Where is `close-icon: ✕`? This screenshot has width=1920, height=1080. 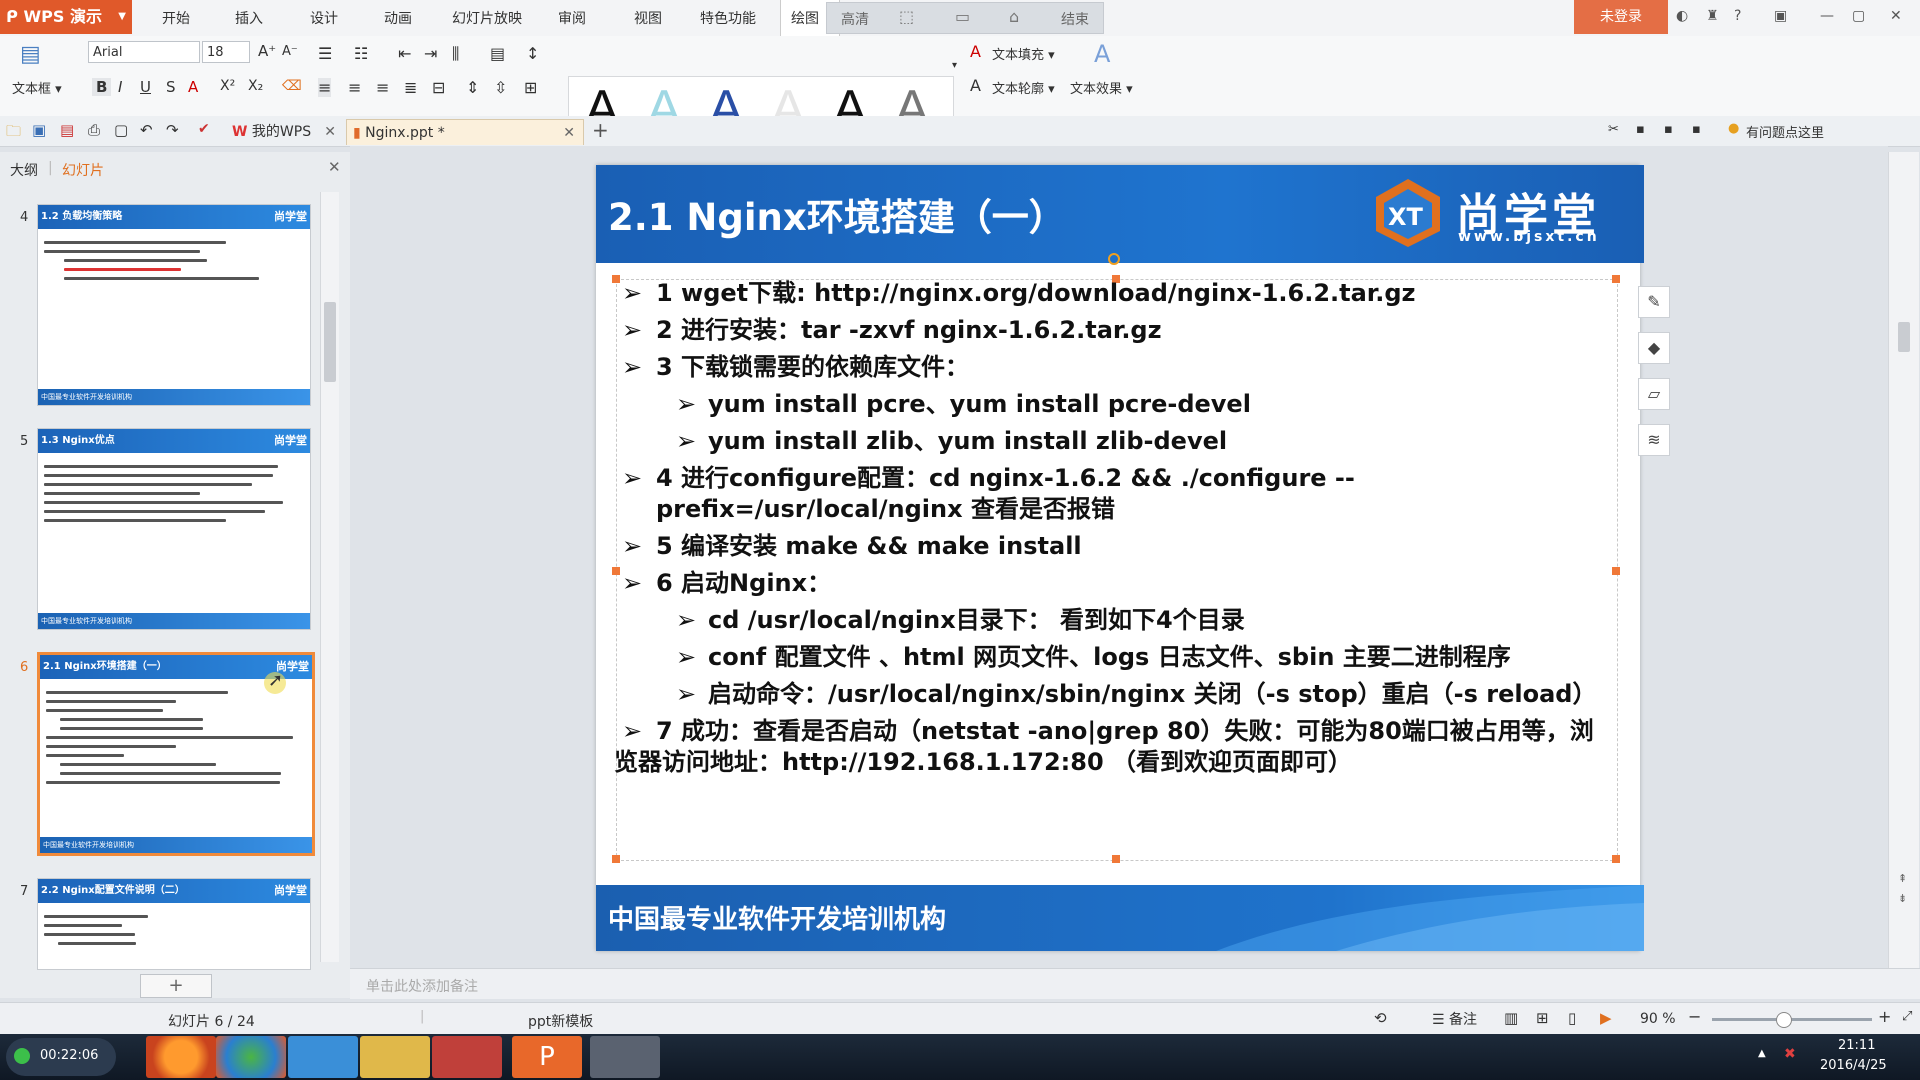
close-icon: ✕ is located at coordinates (1896, 16).